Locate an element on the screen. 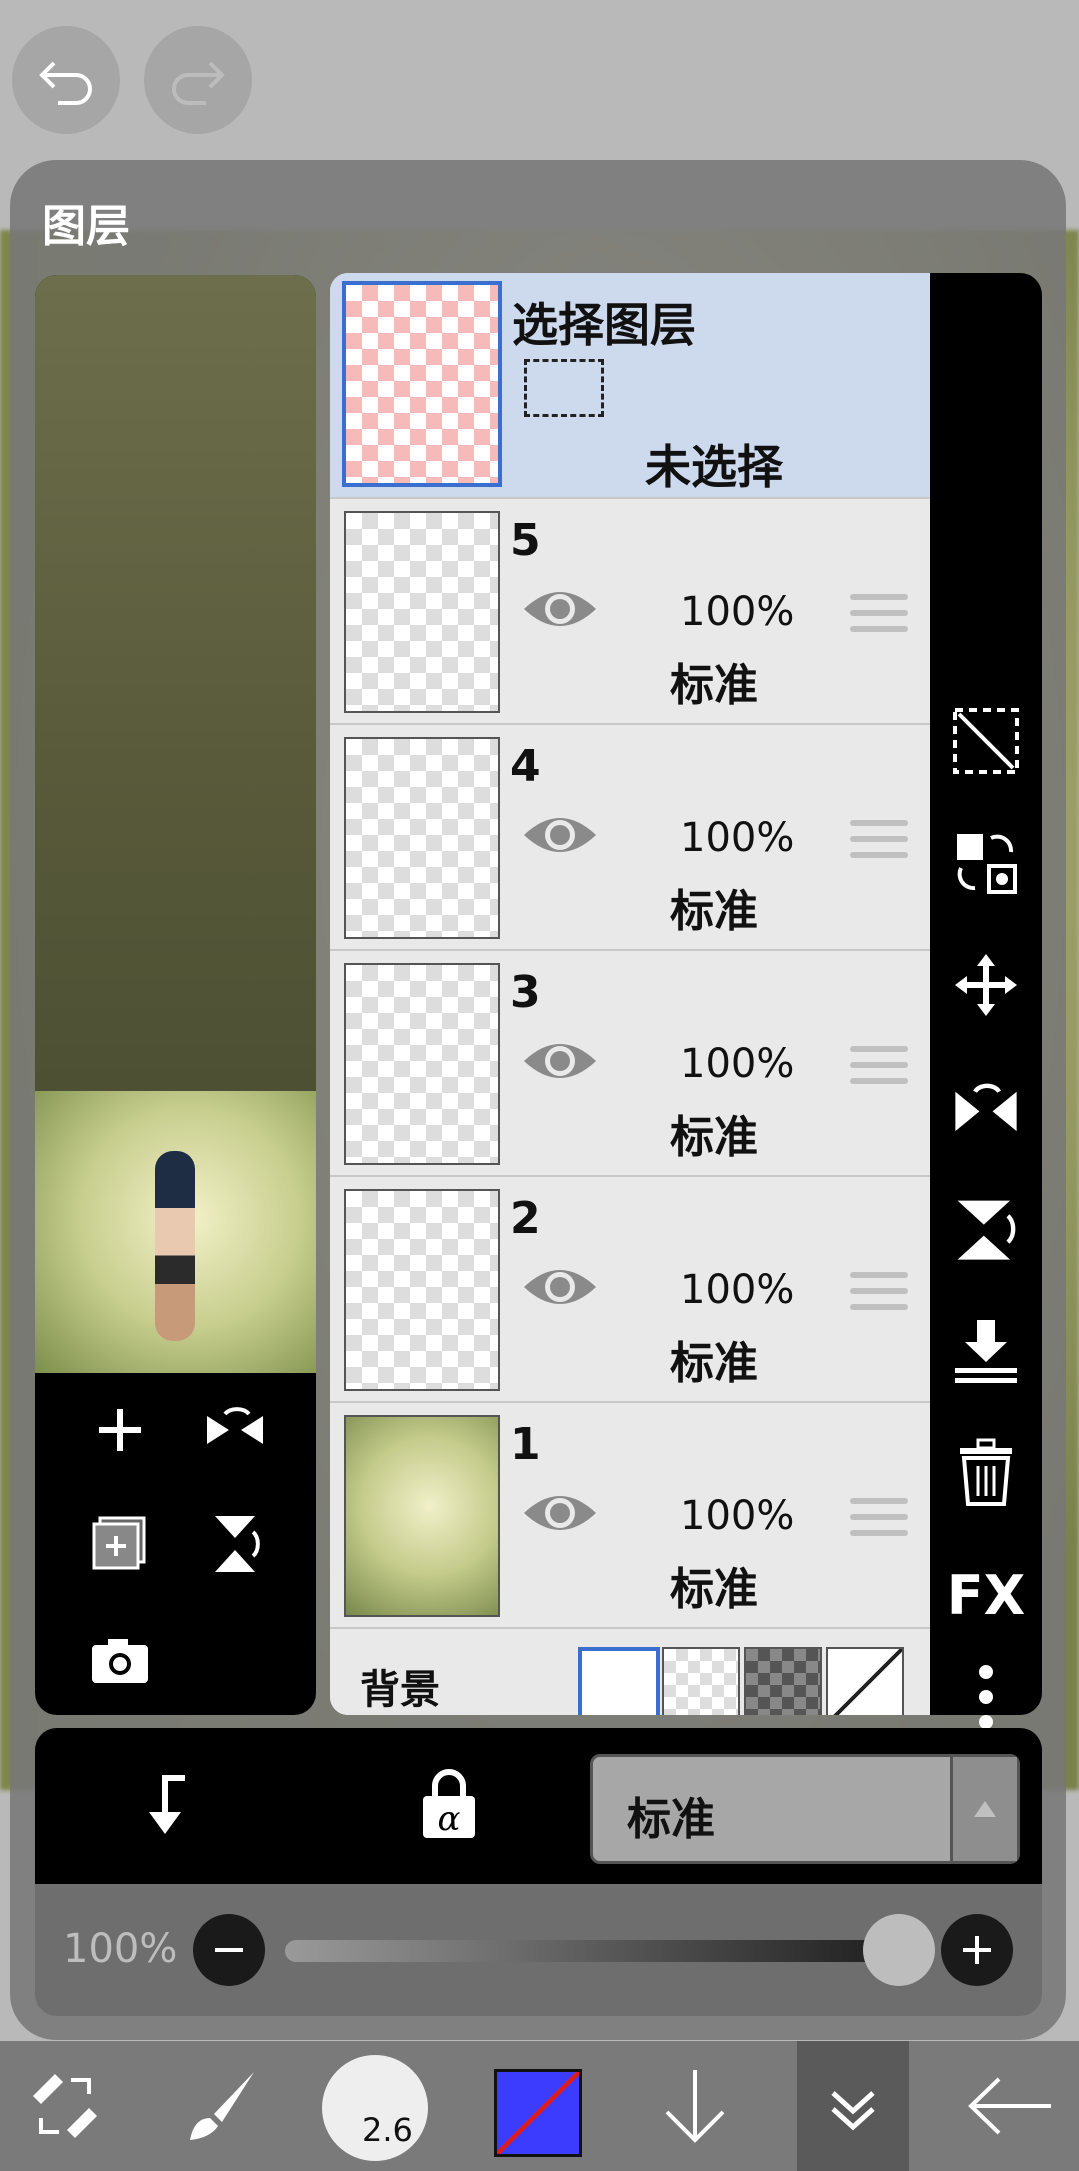  arrow-down-icon is located at coordinates (695, 2106).